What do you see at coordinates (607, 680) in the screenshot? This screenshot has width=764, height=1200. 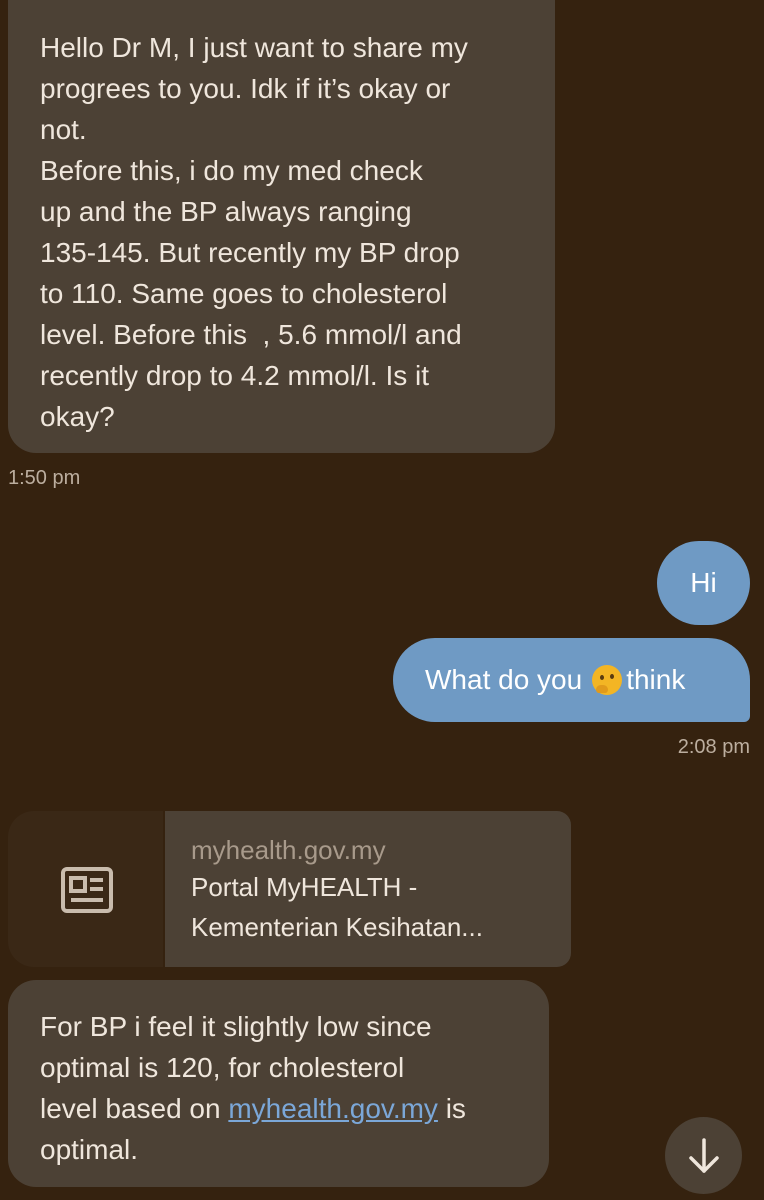 I see `thinking-face-emoji-icon` at bounding box center [607, 680].